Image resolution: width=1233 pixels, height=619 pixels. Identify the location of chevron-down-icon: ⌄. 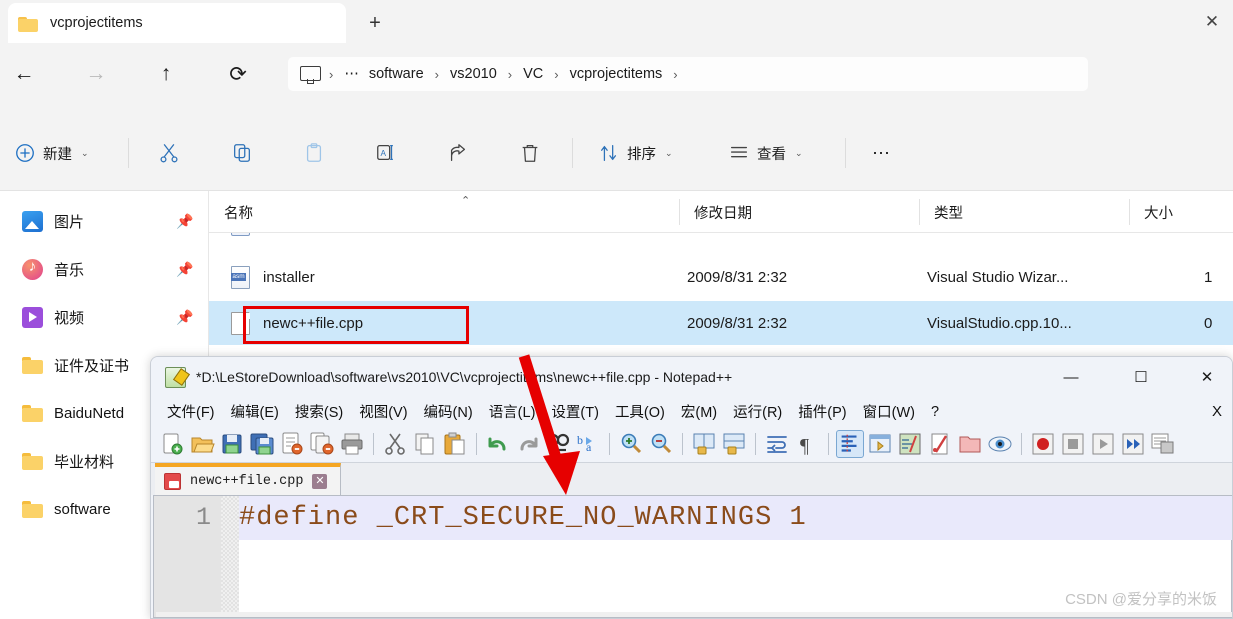
(799, 152).